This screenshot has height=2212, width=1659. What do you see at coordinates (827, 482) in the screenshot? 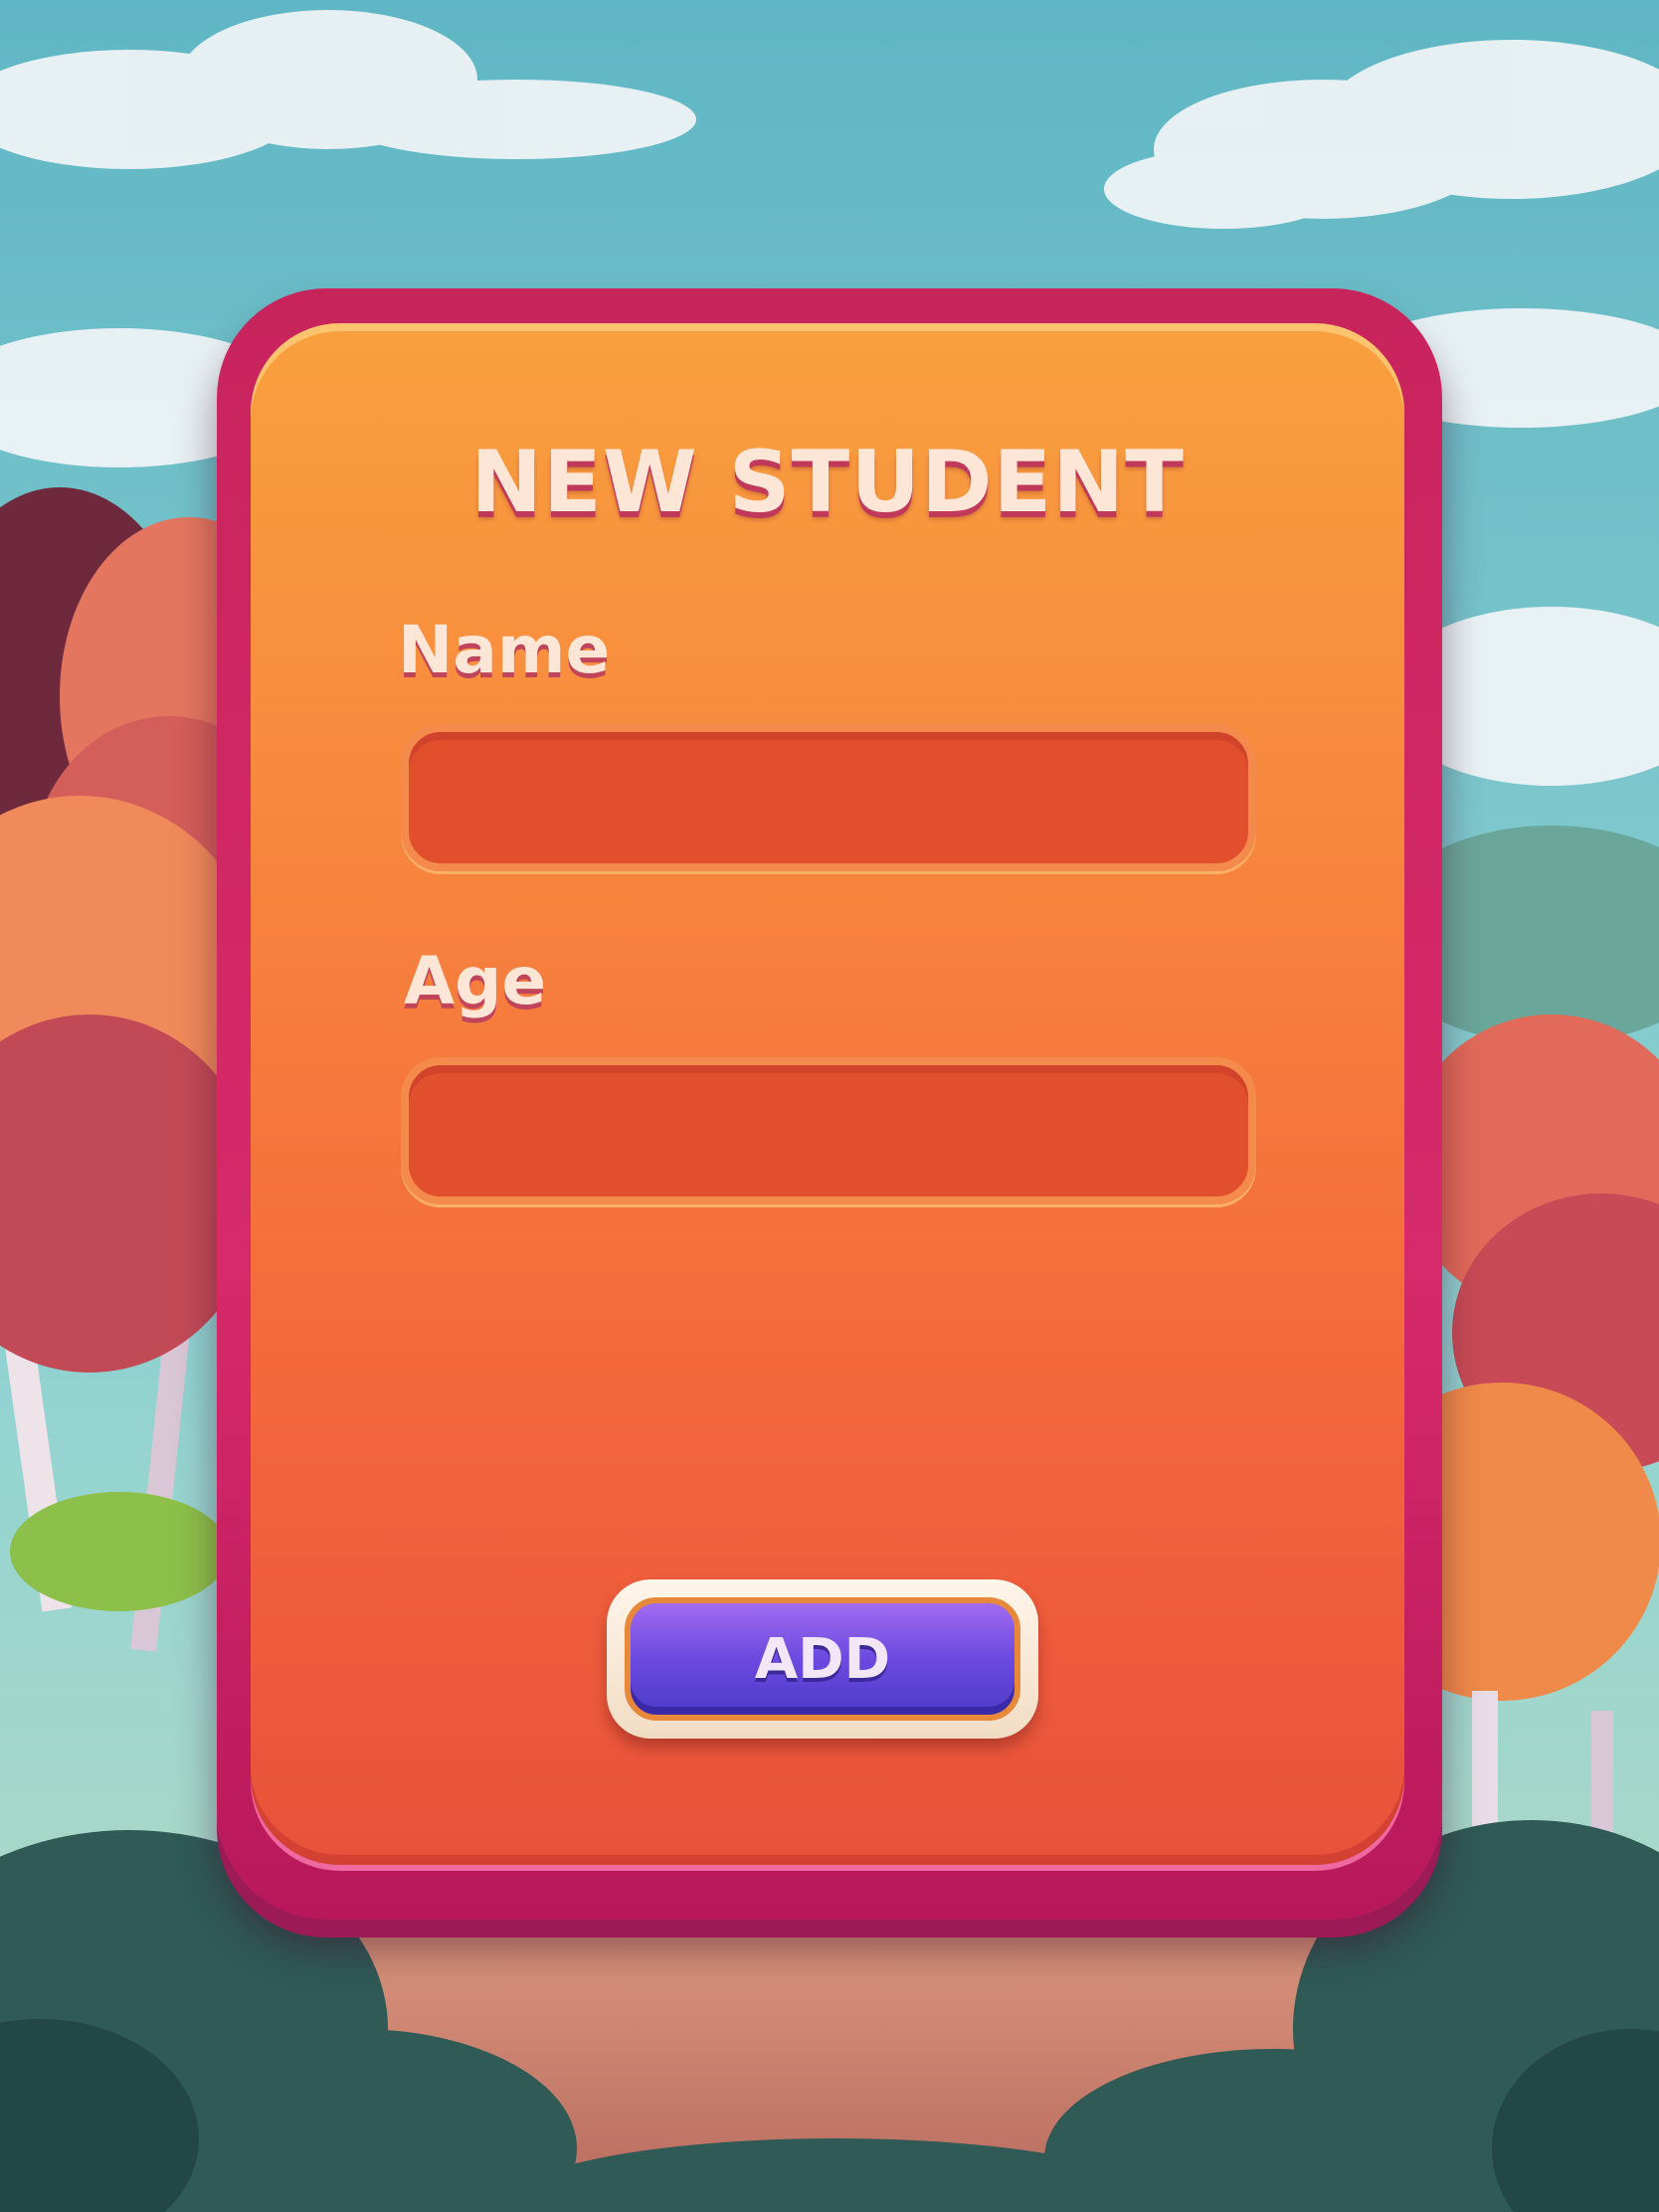
I see `dialog-title: NEW STUDENT` at bounding box center [827, 482].